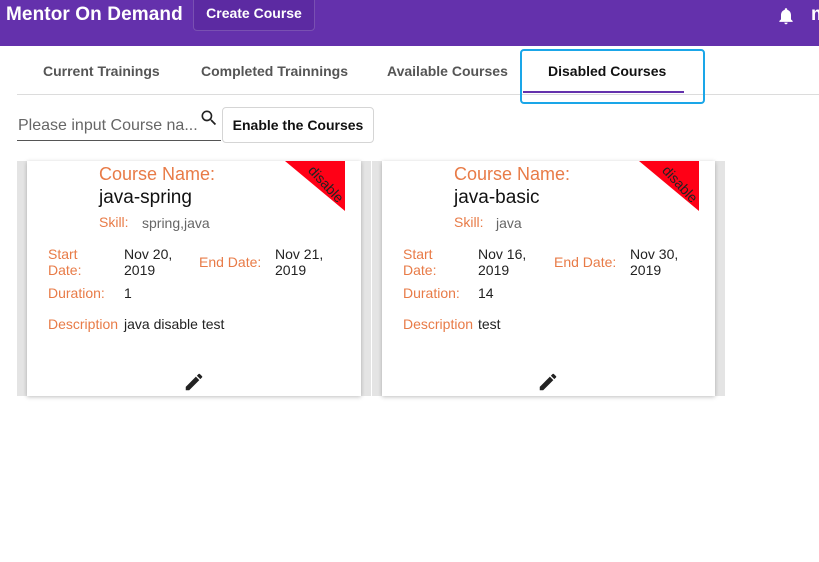 This screenshot has height=562, width=819. Describe the element at coordinates (489, 324) in the screenshot. I see `description-value: test` at that location.